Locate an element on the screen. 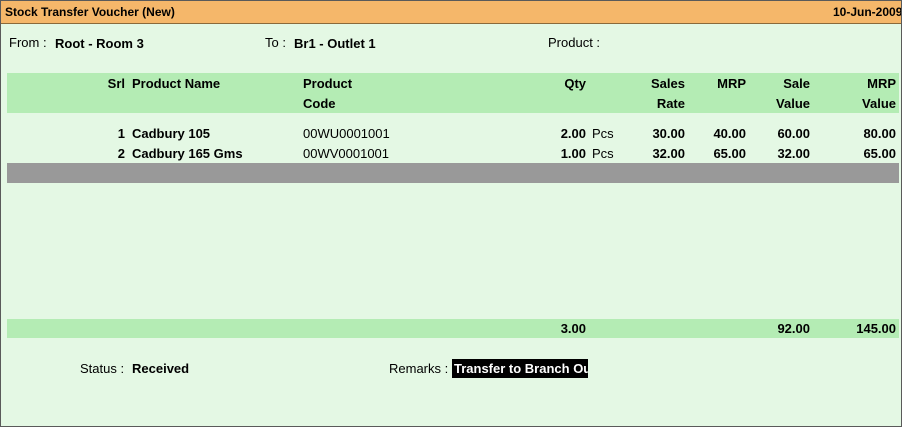 The image size is (902, 427). row-qty: 2.00 is located at coordinates (573, 133).